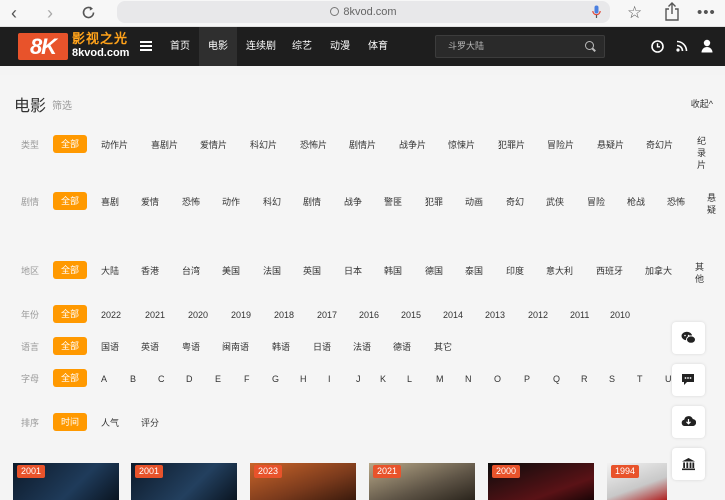 Image resolution: width=725 pixels, height=500 pixels. What do you see at coordinates (50, 13) in the screenshot?
I see `forward-icon: ›` at bounding box center [50, 13].